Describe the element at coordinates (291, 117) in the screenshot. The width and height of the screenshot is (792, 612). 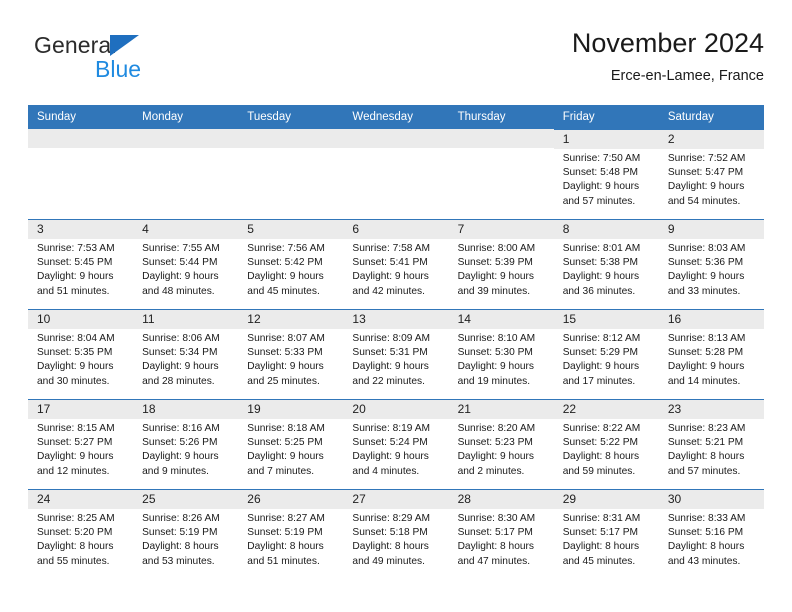
I see `weekday-tuesday: Tuesday` at that location.